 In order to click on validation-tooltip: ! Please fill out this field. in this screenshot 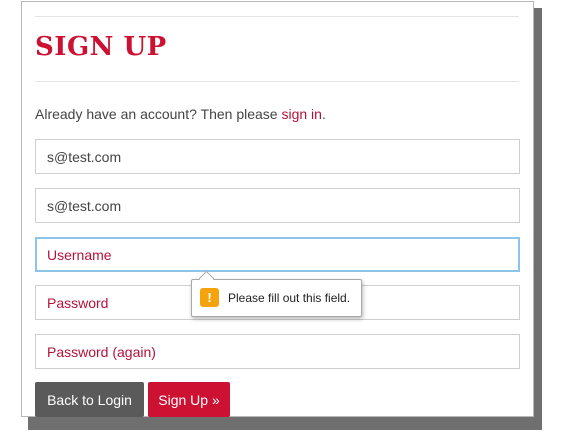, I will do `click(276, 293)`.